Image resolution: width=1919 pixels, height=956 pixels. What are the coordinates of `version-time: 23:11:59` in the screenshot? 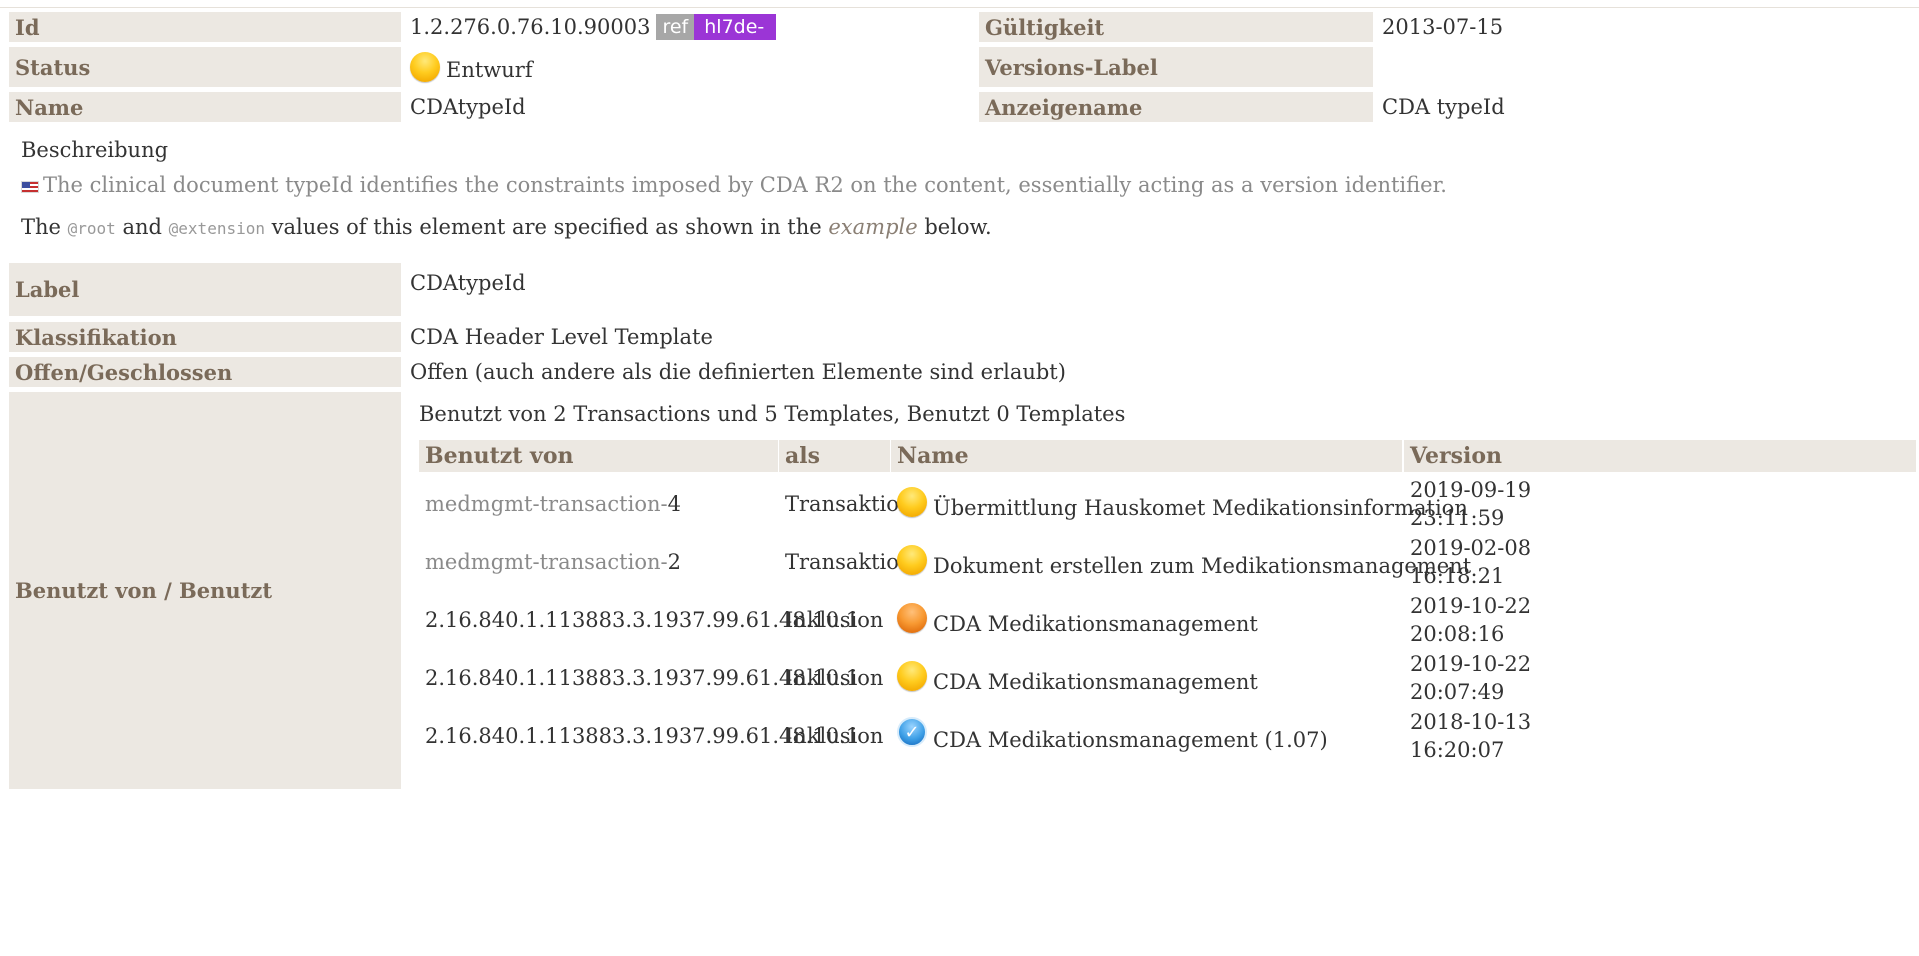 It's located at (1457, 518).